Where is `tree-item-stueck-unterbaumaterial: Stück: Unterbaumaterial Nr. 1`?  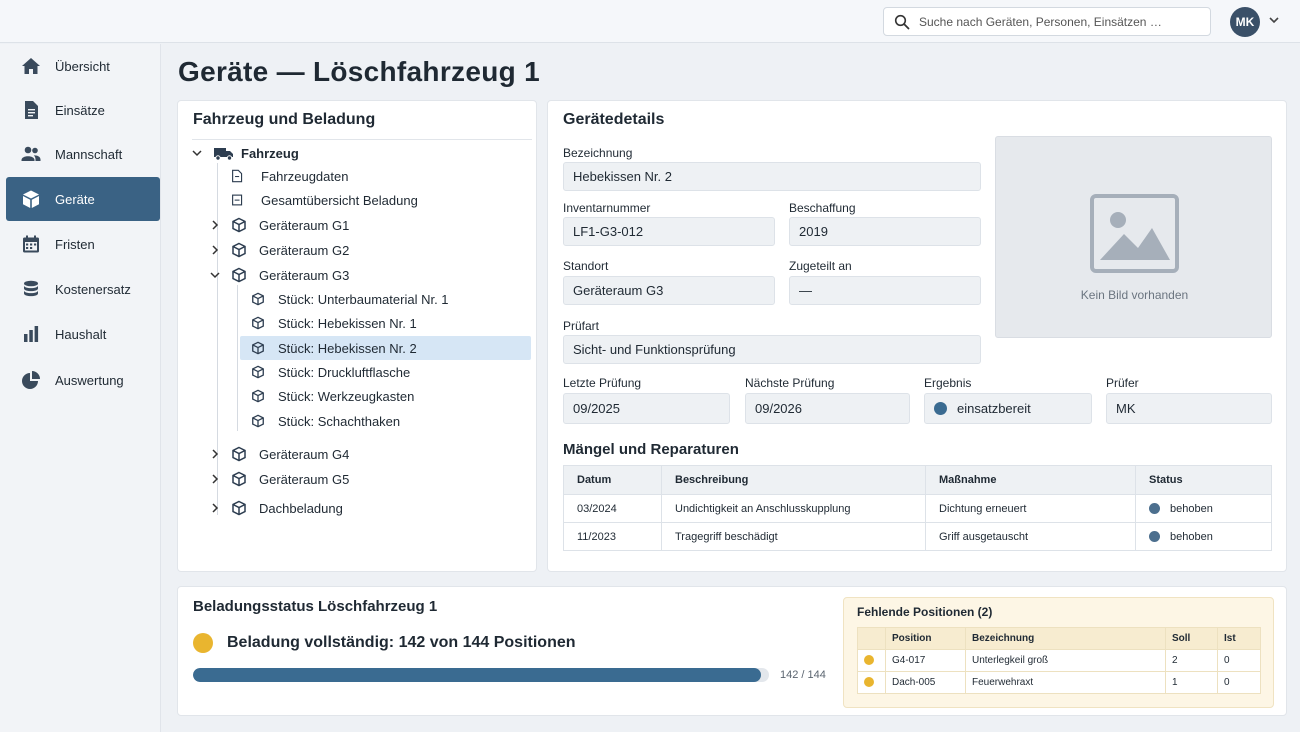 tree-item-stueck-unterbaumaterial: Stück: Unterbaumaterial Nr. 1 is located at coordinates (350, 299).